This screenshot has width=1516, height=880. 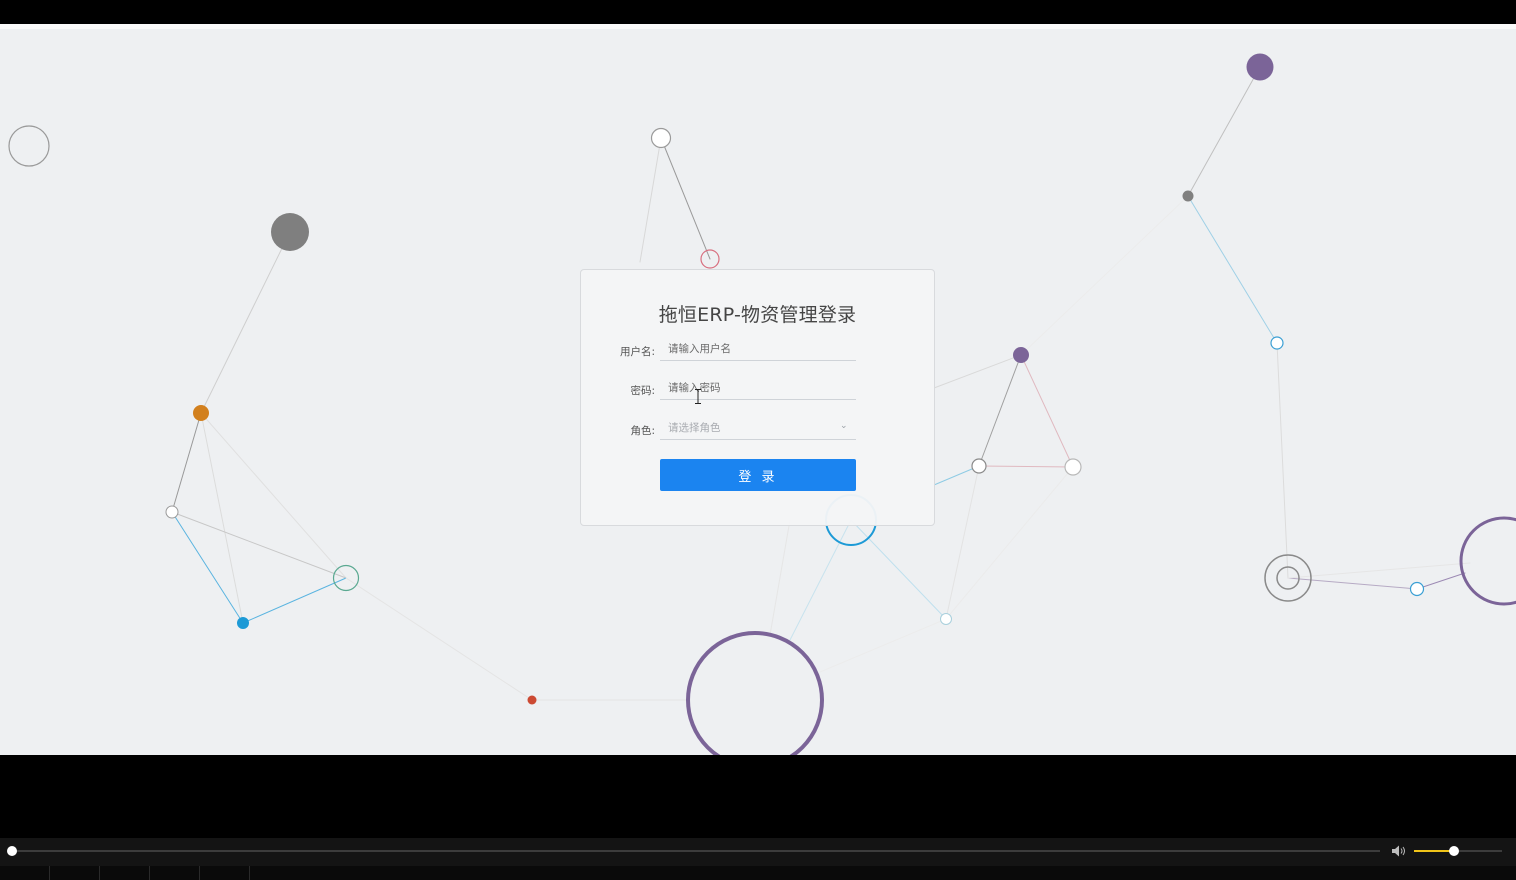 I want to click on taskbar-strip, so click(x=758, y=873).